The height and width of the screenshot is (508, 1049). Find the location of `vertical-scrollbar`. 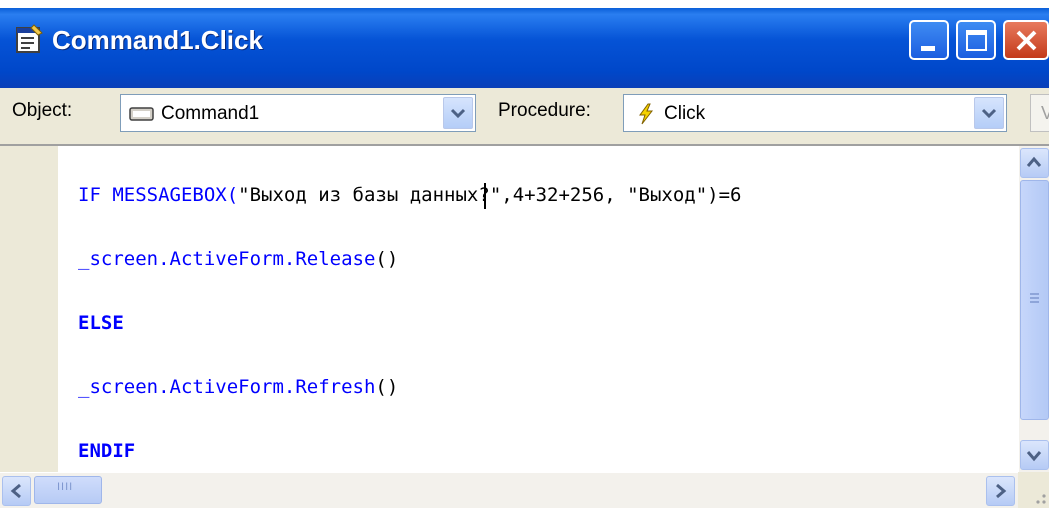

vertical-scrollbar is located at coordinates (1033, 309).